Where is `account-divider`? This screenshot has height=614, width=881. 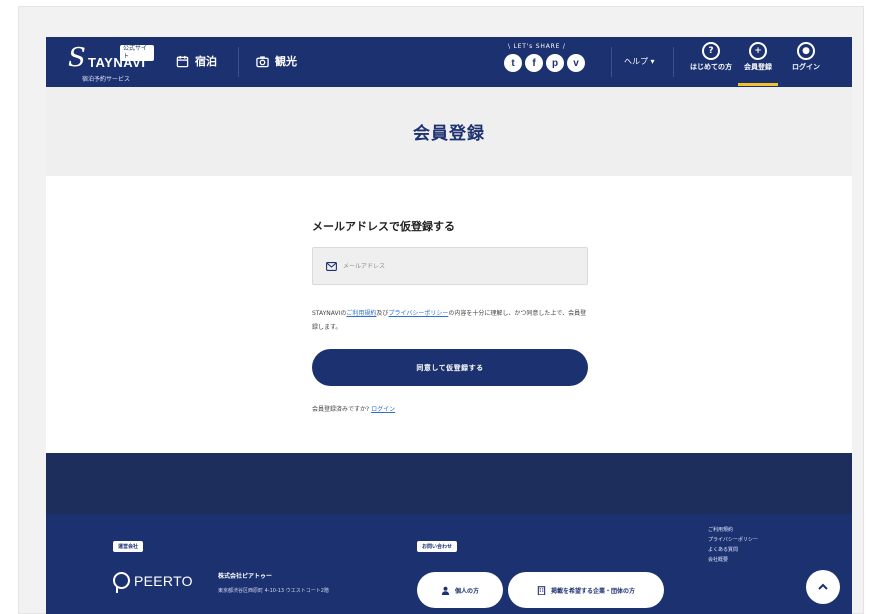
account-divider is located at coordinates (673, 62).